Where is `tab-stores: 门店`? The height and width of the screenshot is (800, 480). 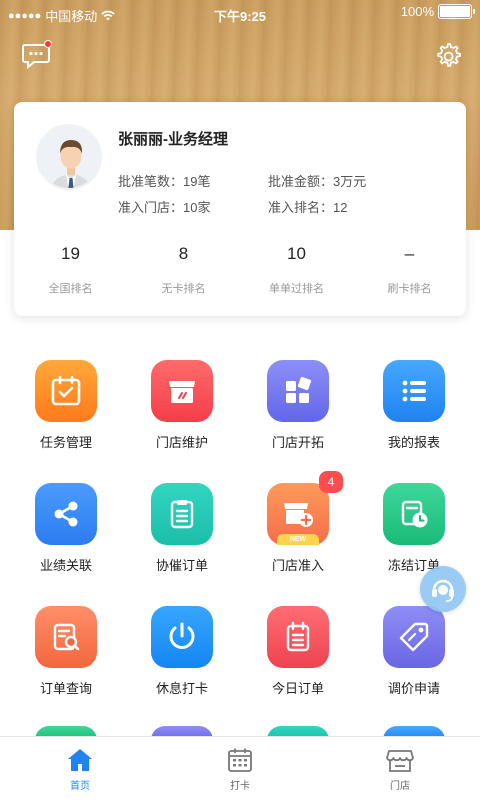
tab-stores: 门店 is located at coordinates (400, 768).